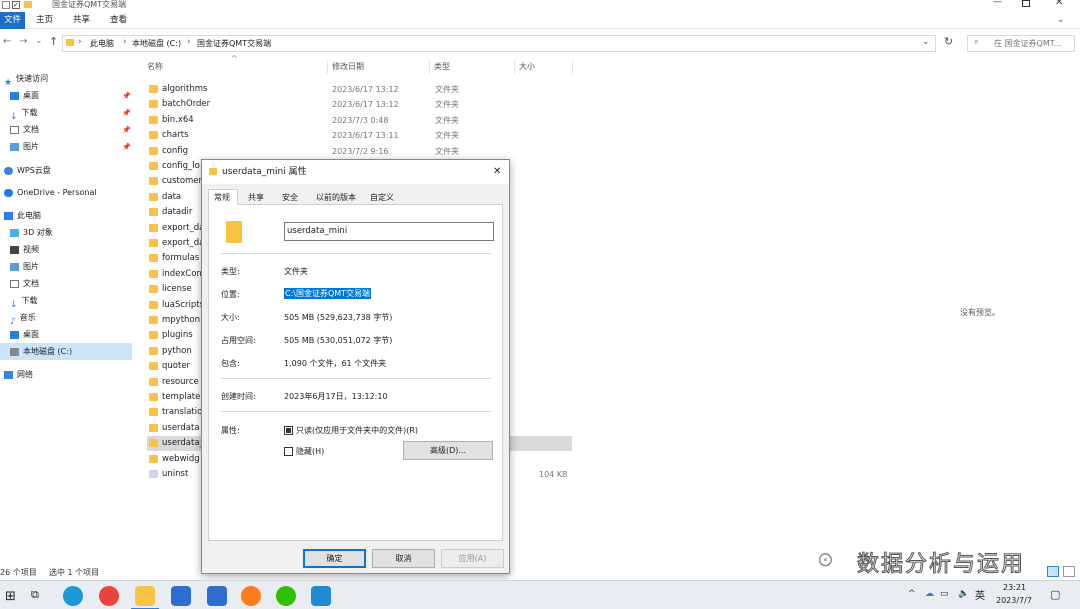  Describe the element at coordinates (359, 89) in the screenshot. I see `list-item: algorithms 2023/6/17 13:12 文件夹` at that location.